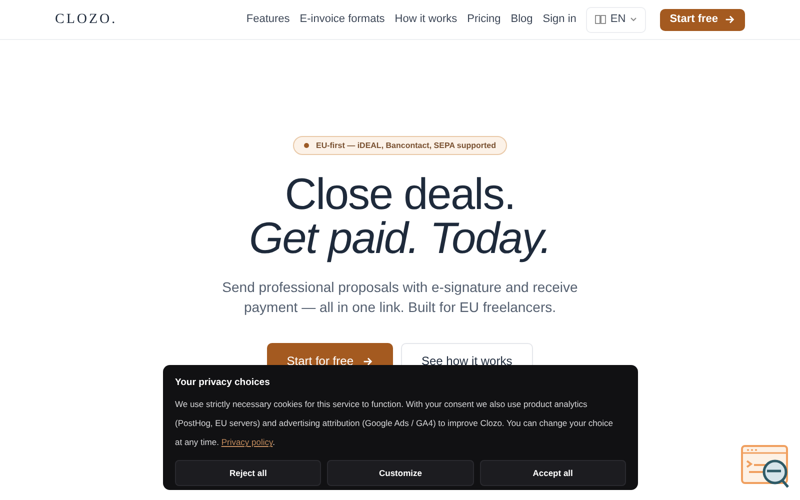 The height and width of the screenshot is (500, 800). What do you see at coordinates (766, 467) in the screenshot?
I see `inspector-widget-icon` at bounding box center [766, 467].